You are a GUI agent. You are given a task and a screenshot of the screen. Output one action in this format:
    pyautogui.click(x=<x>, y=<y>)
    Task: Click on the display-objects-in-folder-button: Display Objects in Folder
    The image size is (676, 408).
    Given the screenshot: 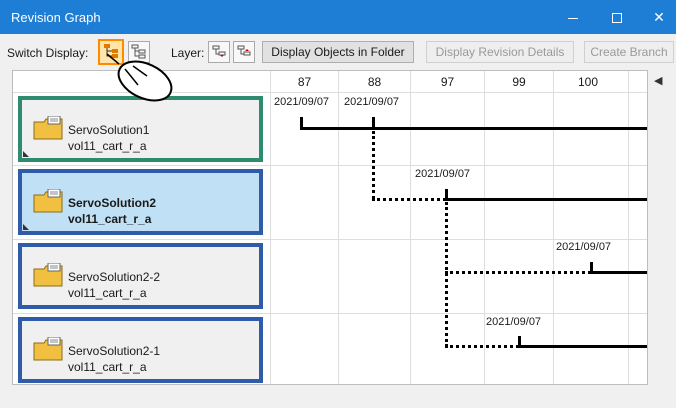 What is the action you would take?
    pyautogui.click(x=338, y=52)
    